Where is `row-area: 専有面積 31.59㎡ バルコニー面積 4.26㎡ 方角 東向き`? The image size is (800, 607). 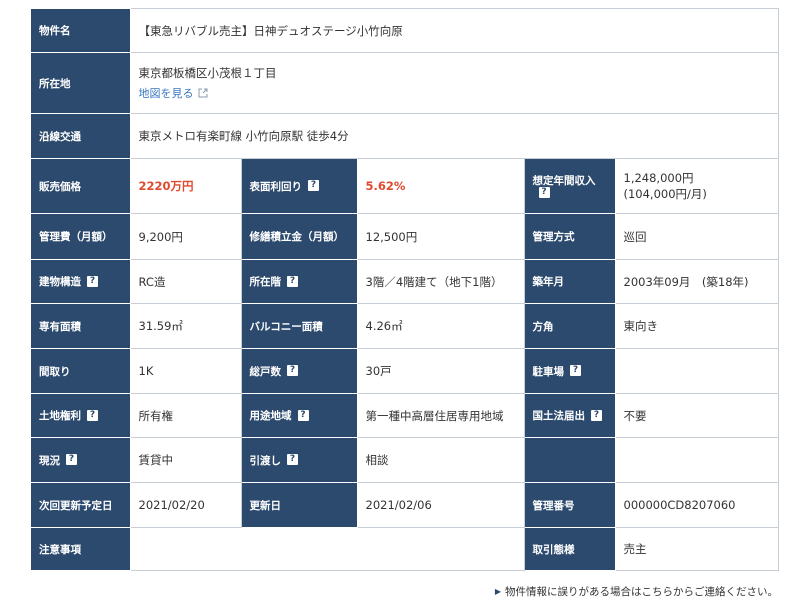 row-area: 専有面積 31.59㎡ バルコニー面積 4.26㎡ 方角 東向き is located at coordinates (405, 326).